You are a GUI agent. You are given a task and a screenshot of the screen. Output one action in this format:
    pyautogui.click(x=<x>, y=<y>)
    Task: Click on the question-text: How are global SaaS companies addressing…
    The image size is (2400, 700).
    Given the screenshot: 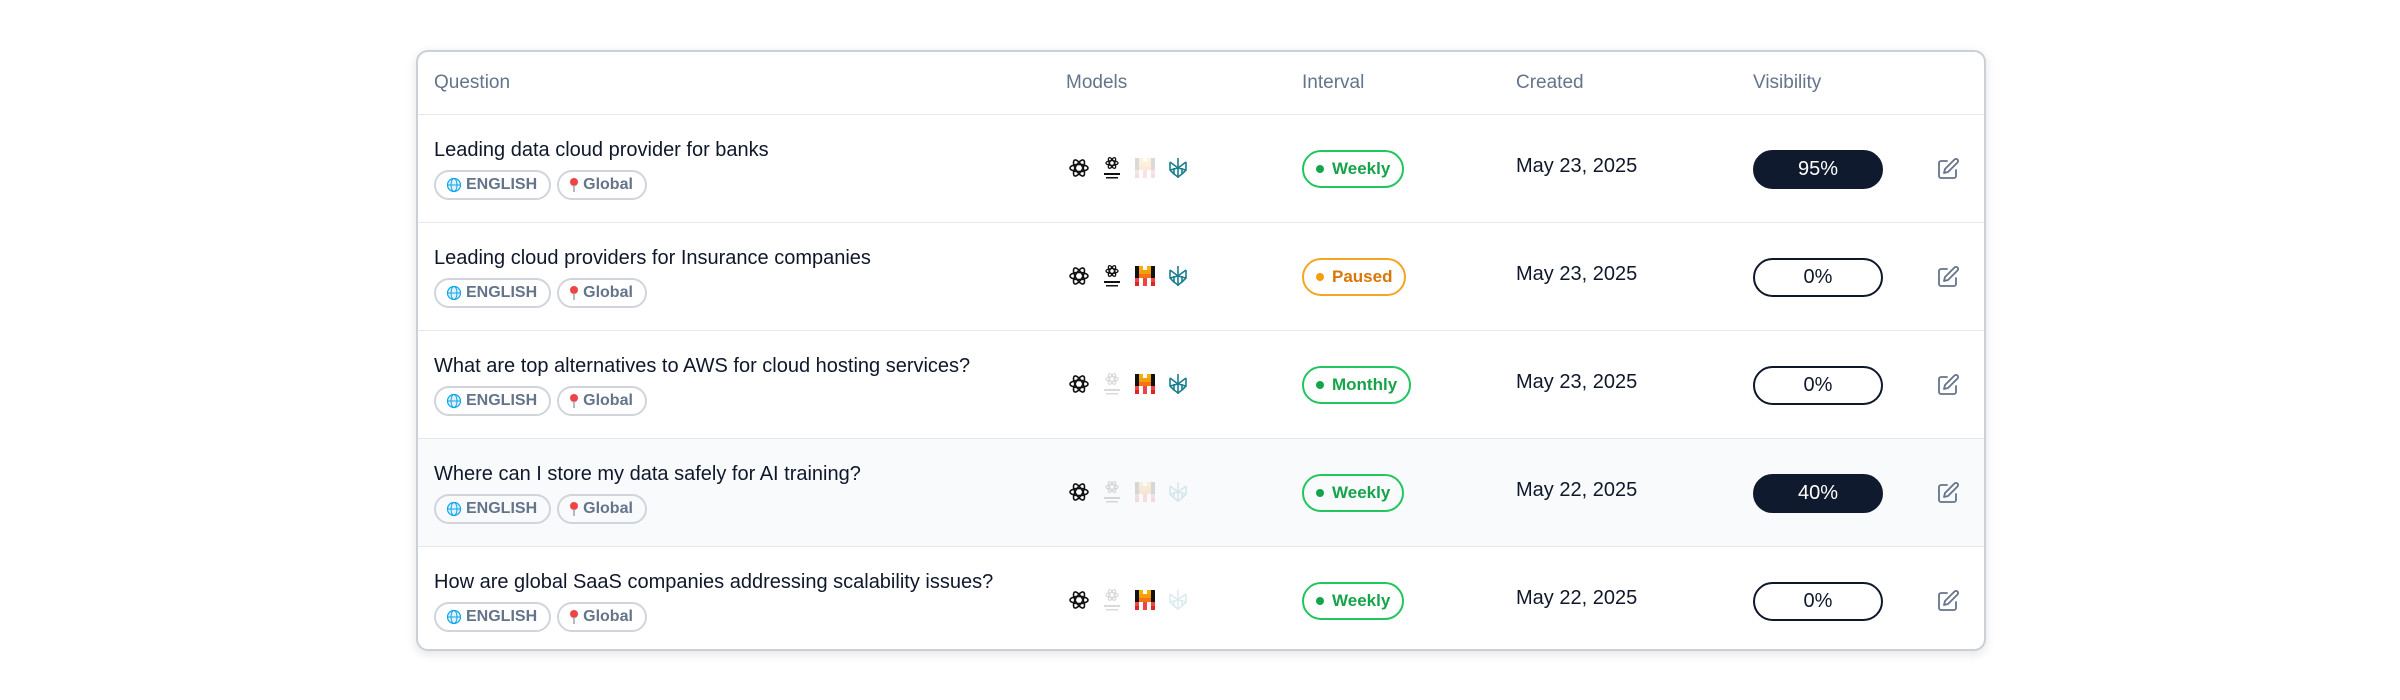 What is the action you would take?
    pyautogui.click(x=713, y=582)
    